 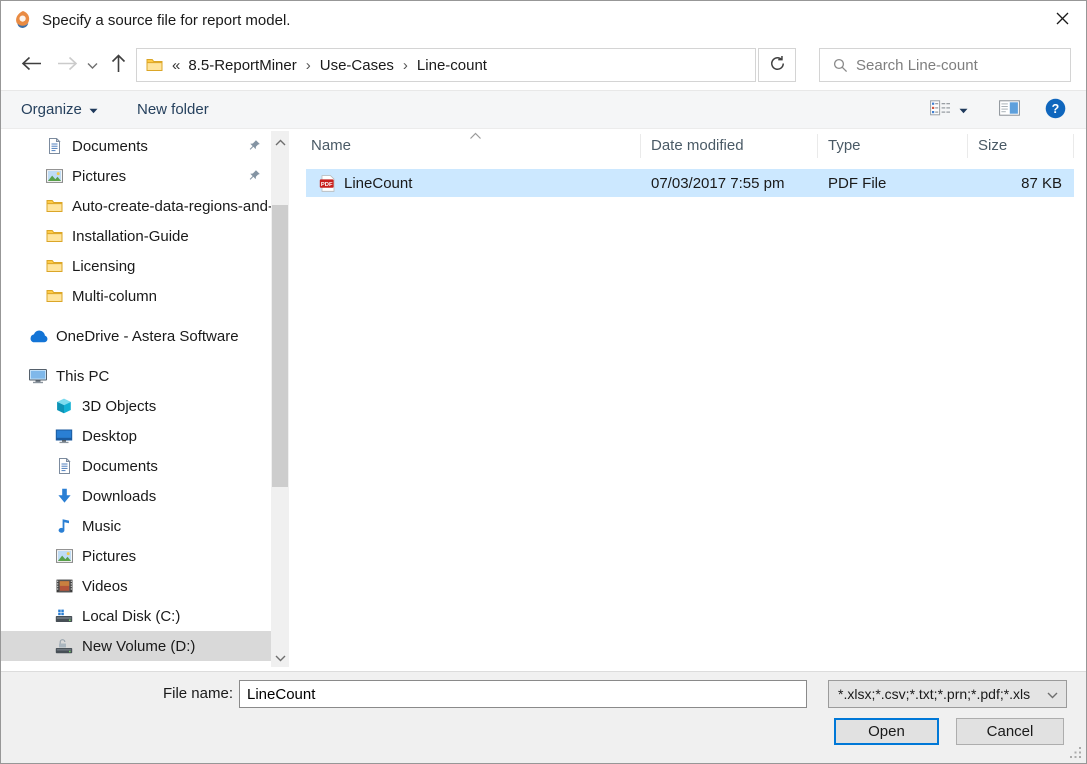 What do you see at coordinates (934, 694) in the screenshot?
I see `file-type-filter-value: *.xlsx;*.csv;*.txt;*.prn;*.pdf;*.xls` at bounding box center [934, 694].